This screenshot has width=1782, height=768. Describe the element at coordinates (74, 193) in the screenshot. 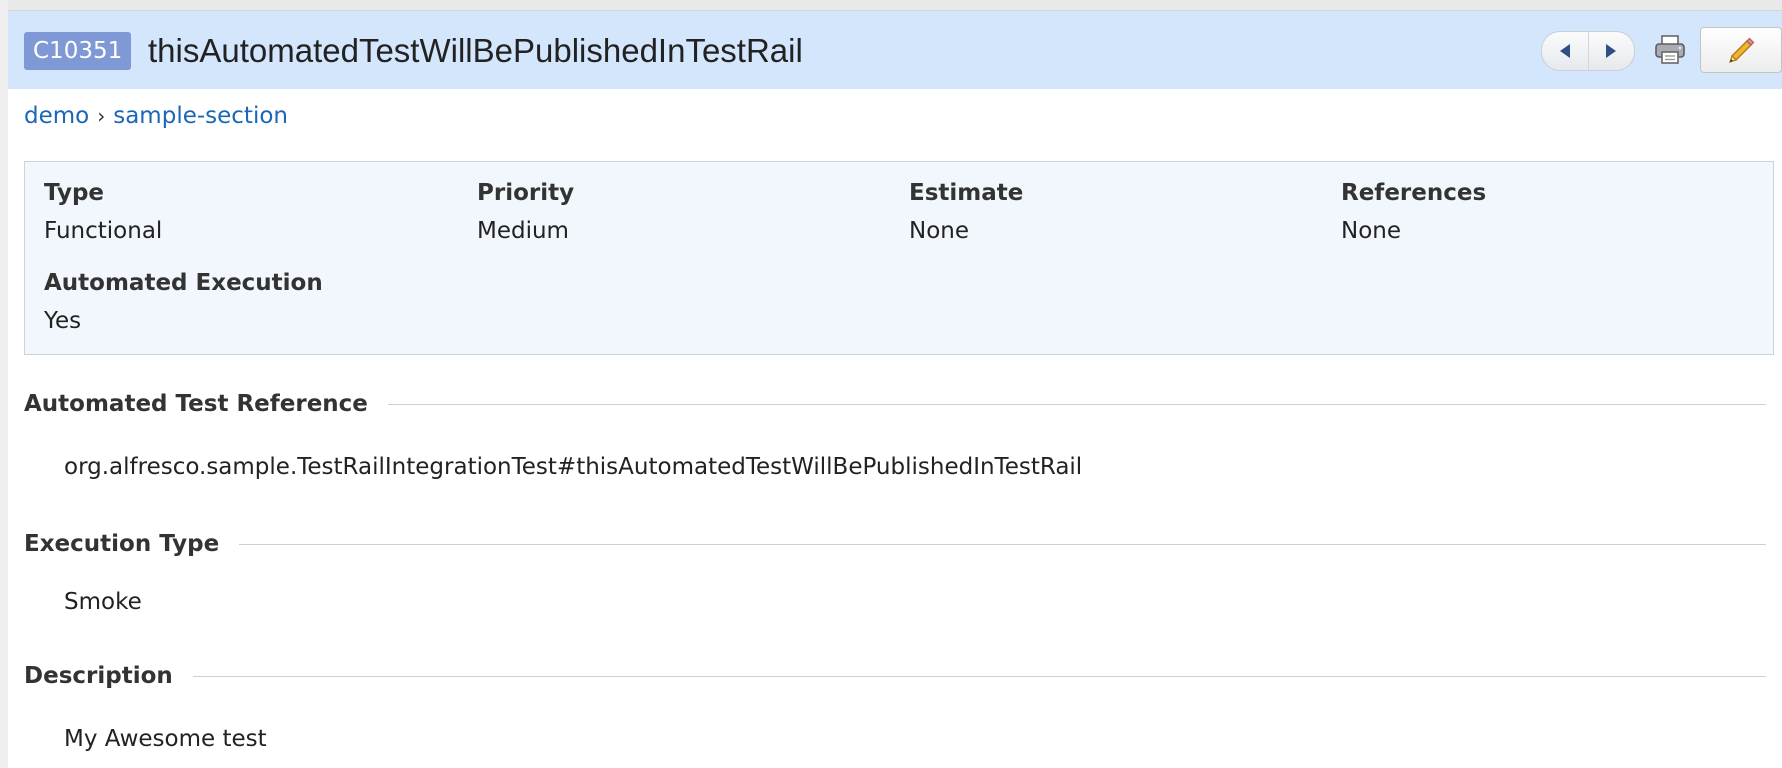

I see `property-label: Type` at that location.